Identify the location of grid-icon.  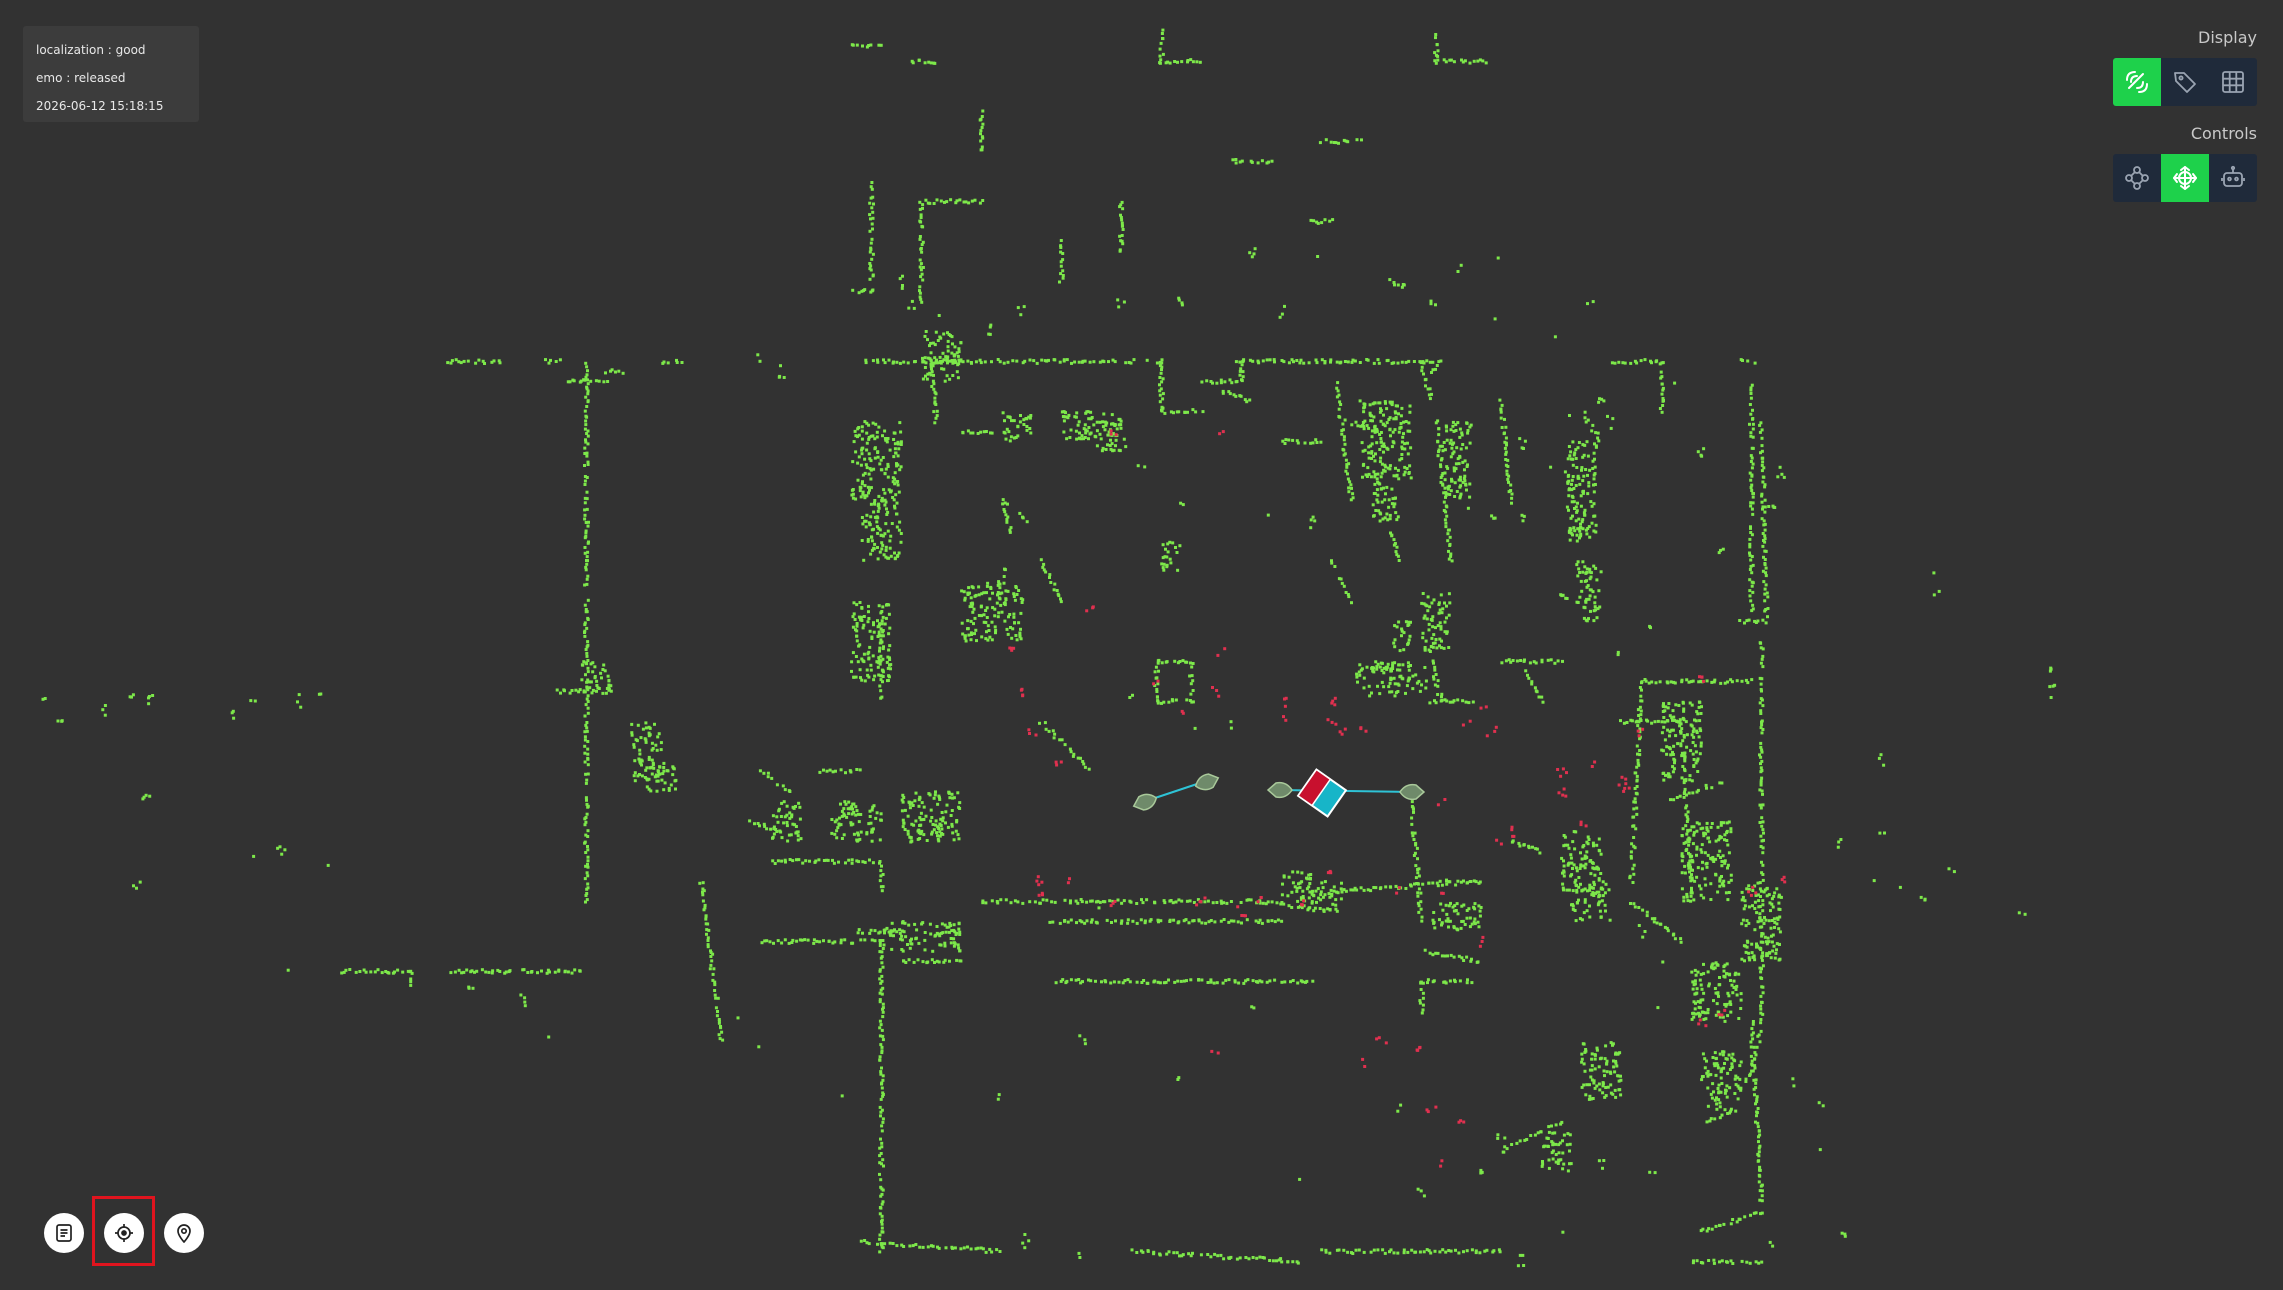
(2233, 82).